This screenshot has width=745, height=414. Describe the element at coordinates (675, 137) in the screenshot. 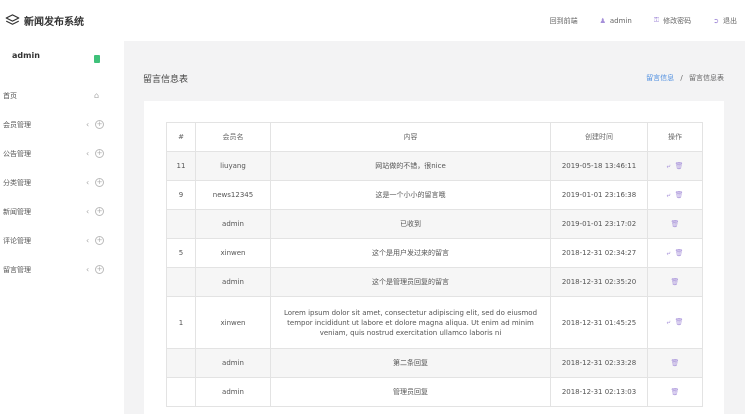

I see `column-header-actions: 操作` at that location.